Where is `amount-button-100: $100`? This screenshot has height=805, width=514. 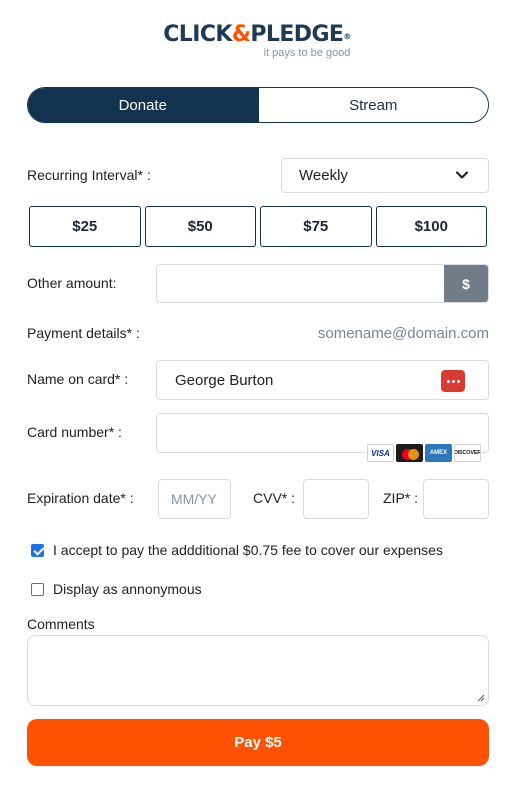
amount-button-100: $100 is located at coordinates (431, 226).